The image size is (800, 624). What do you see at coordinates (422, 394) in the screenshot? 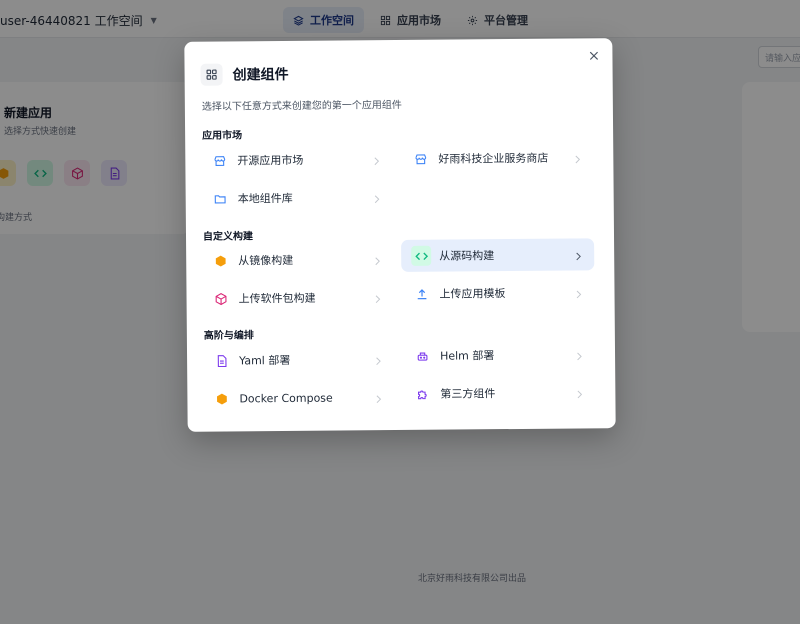
I see `puzzle-icon` at bounding box center [422, 394].